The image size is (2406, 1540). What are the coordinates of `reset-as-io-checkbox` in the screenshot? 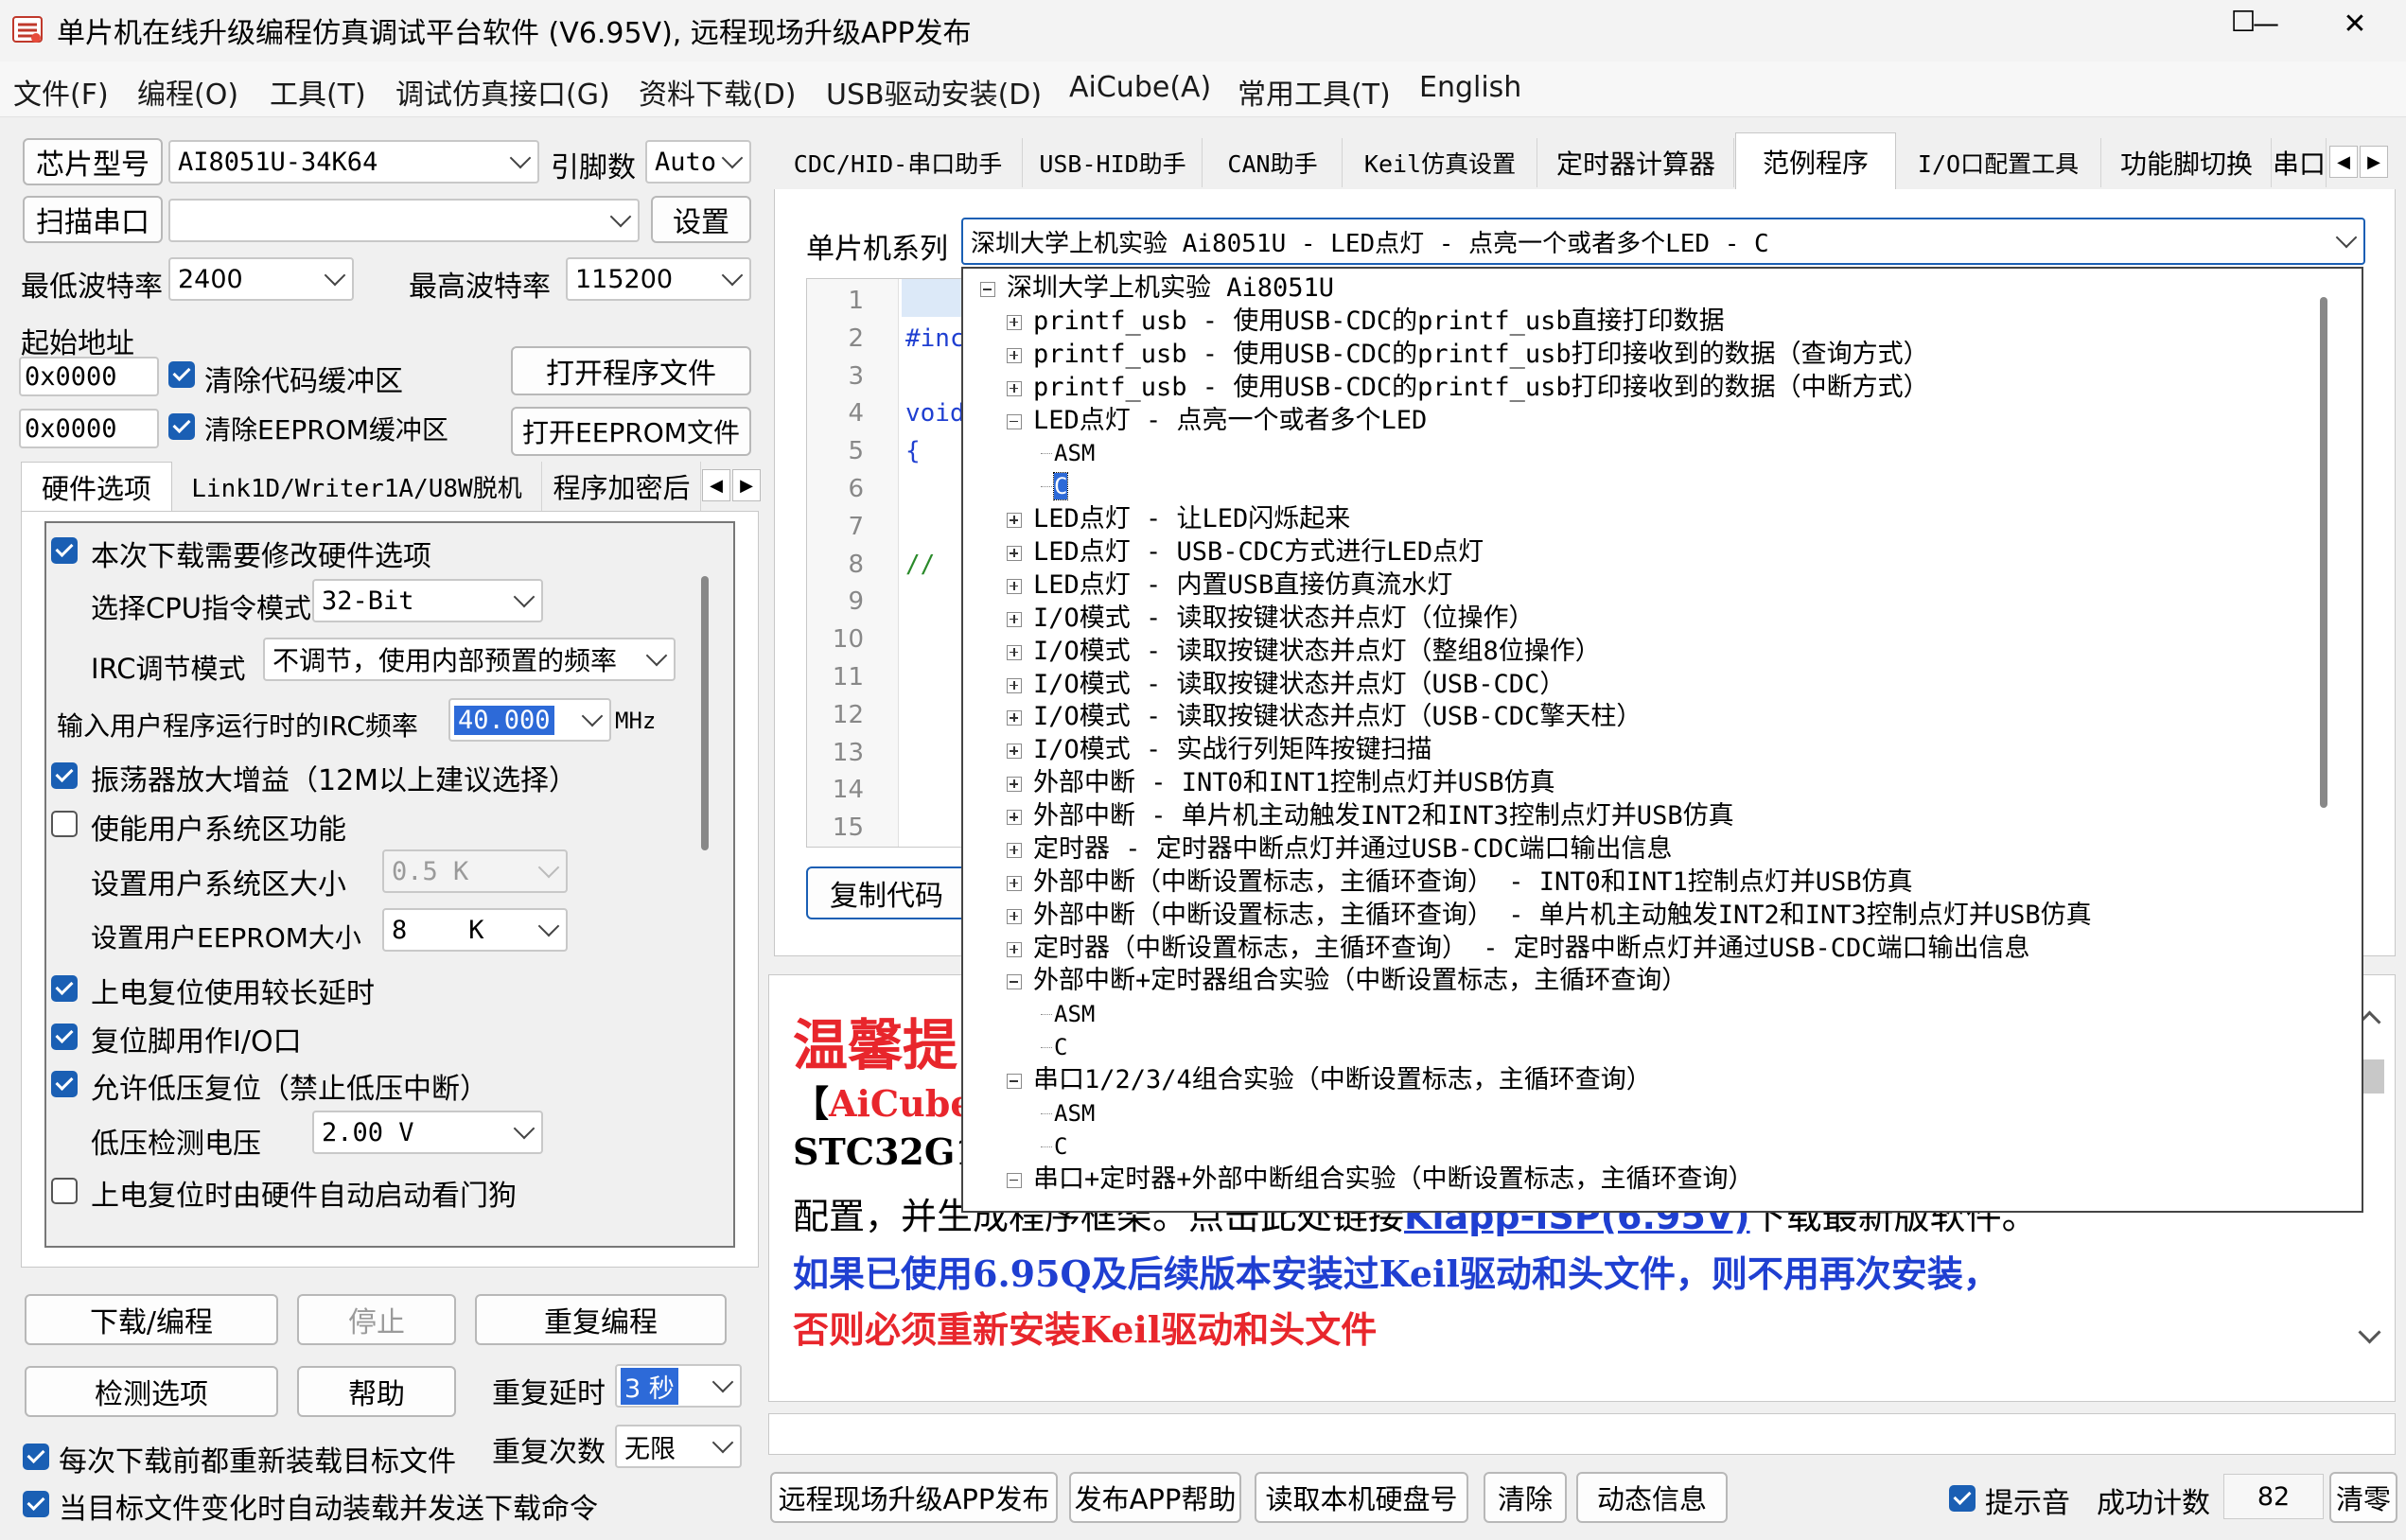 It's located at (65, 1037).